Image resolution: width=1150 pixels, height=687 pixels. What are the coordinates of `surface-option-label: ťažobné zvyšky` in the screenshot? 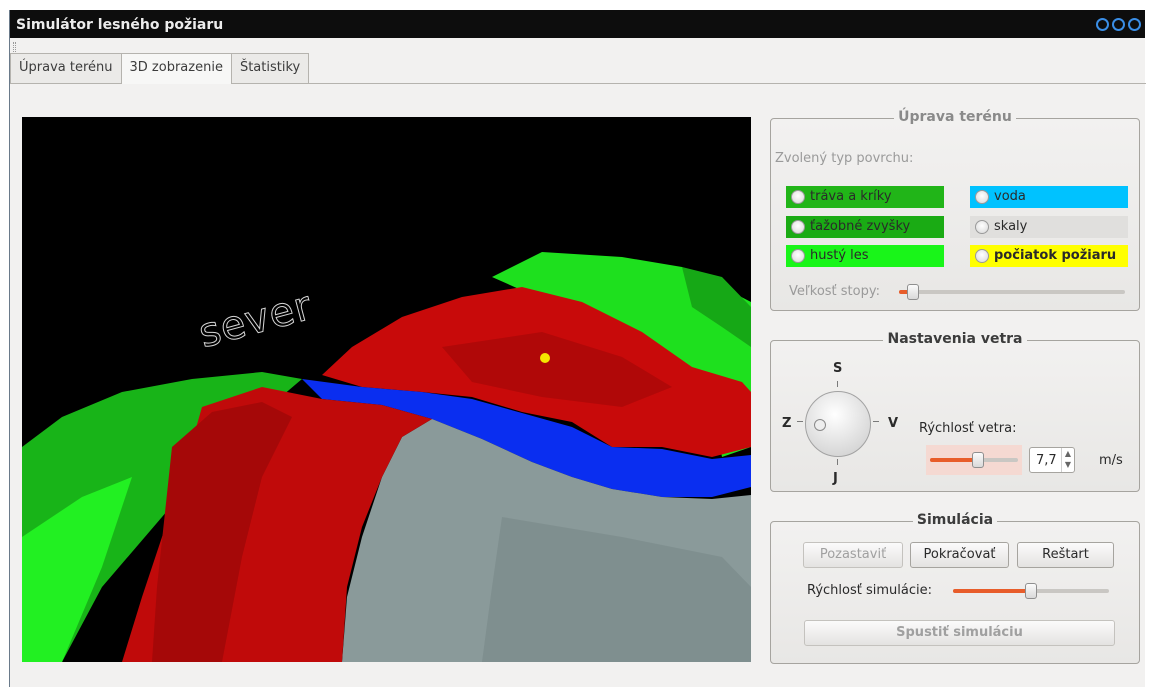 It's located at (860, 226).